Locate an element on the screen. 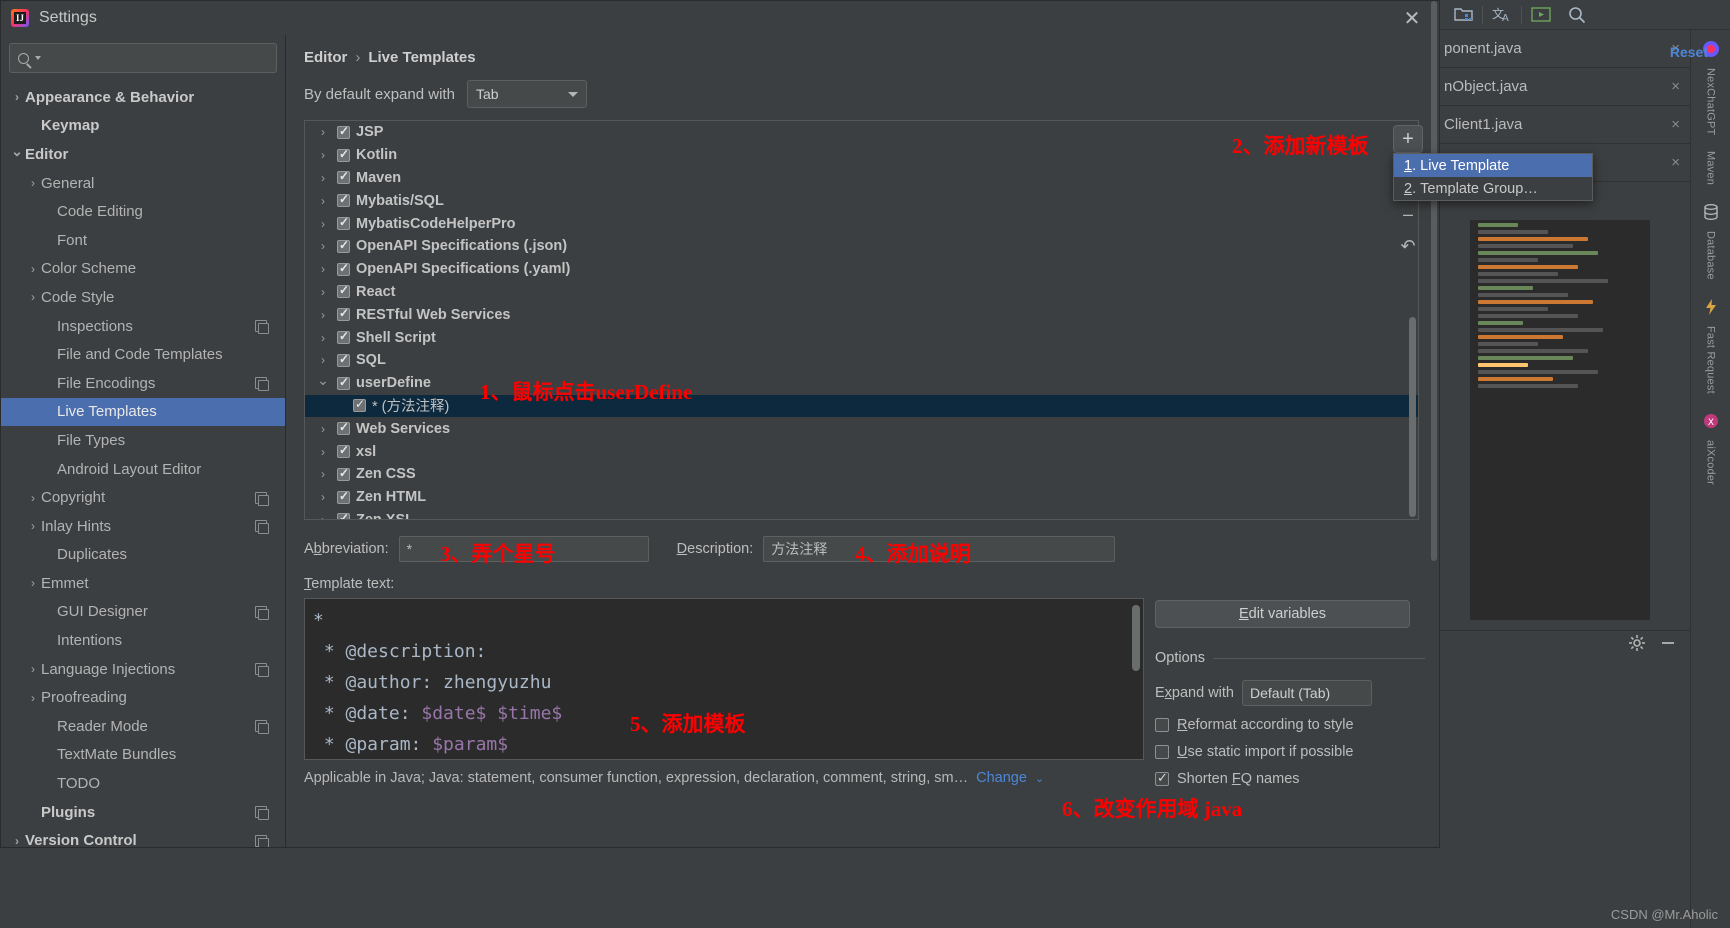  sidebar-item-keymap: Keymap is located at coordinates (143, 126).